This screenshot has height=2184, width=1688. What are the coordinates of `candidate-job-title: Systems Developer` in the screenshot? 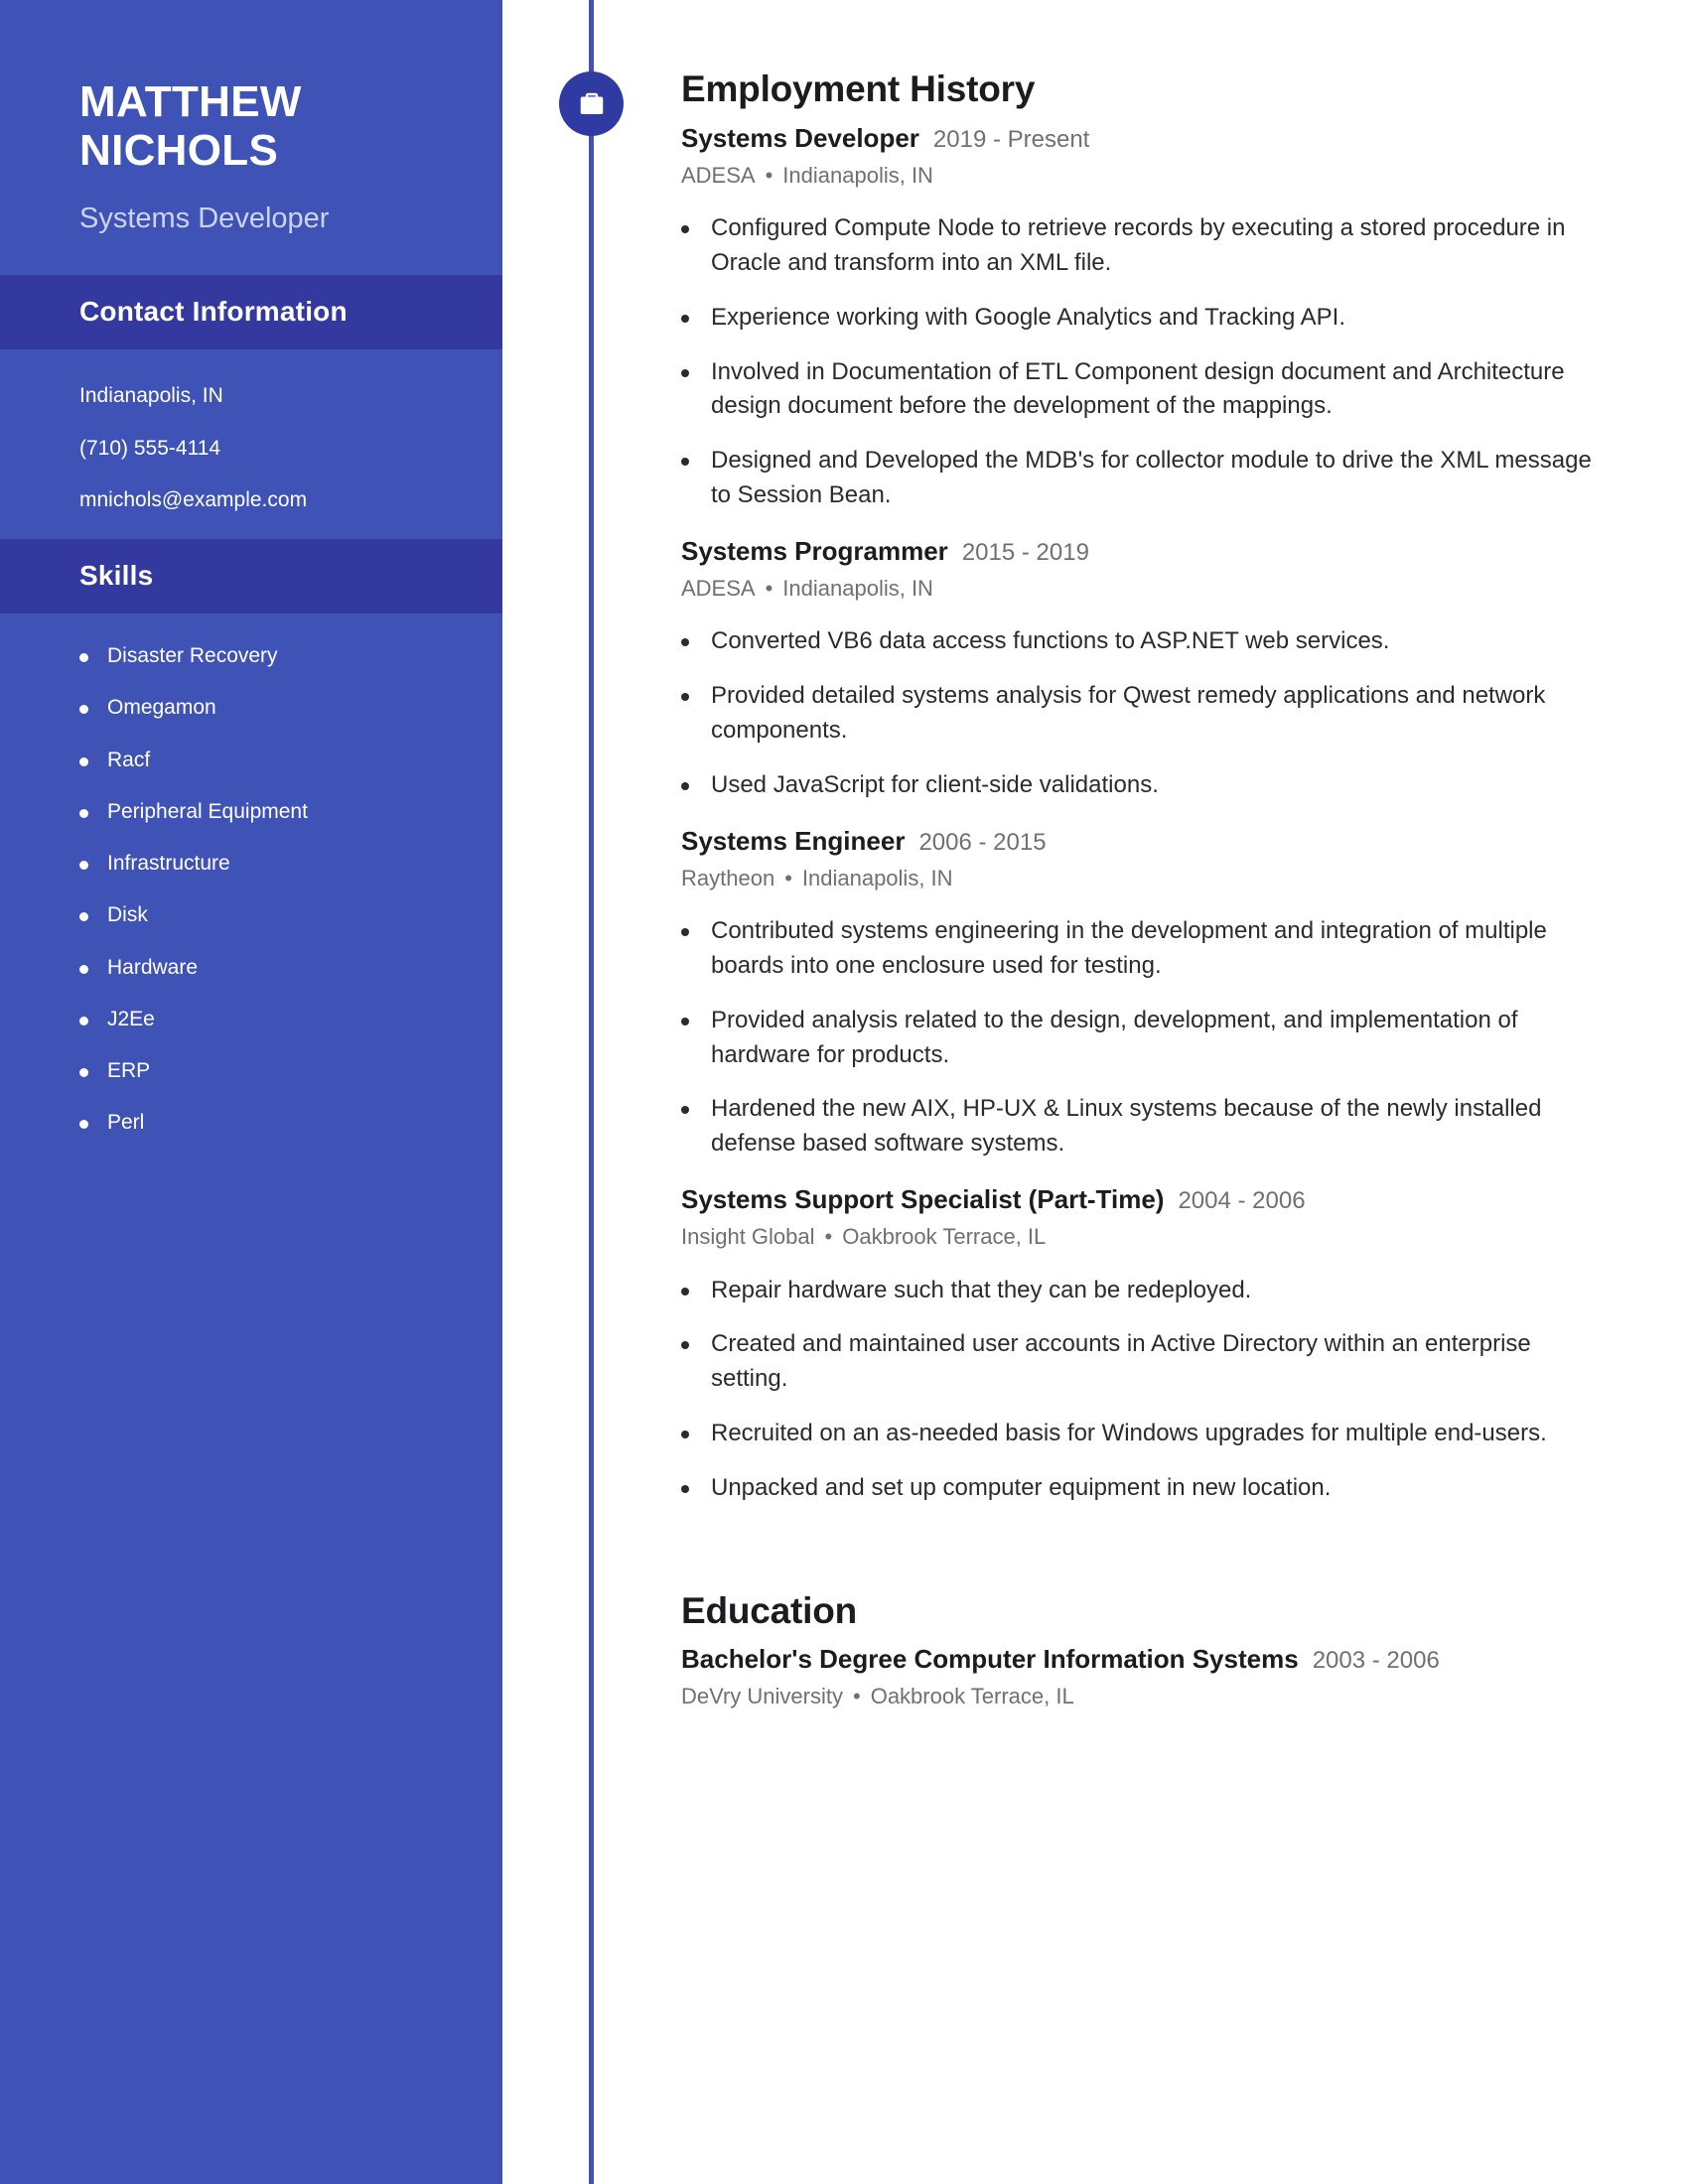 It's located at (204, 218).